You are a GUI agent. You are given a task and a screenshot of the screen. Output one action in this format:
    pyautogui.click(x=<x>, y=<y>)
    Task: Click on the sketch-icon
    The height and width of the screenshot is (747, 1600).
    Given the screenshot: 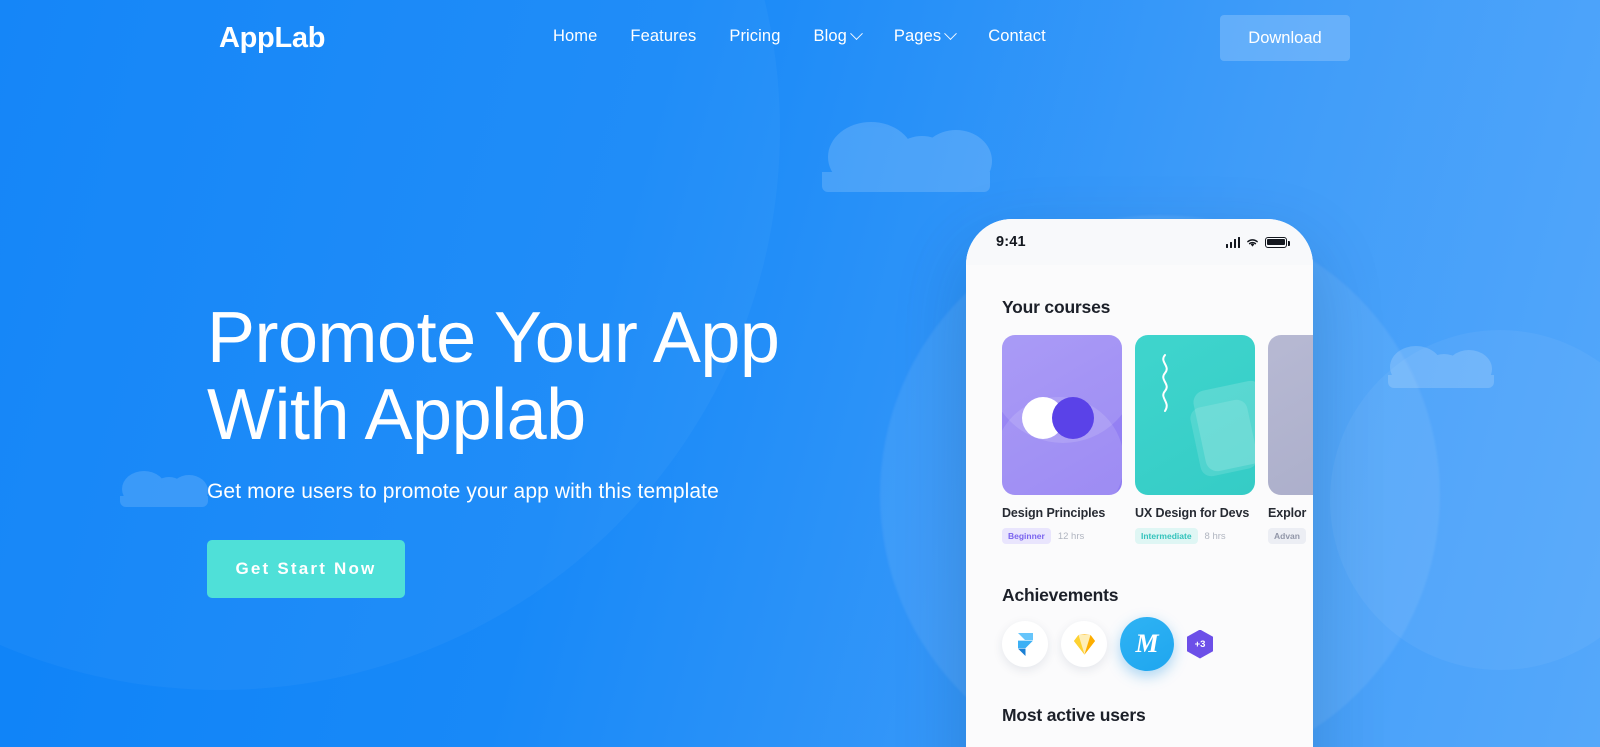 What is the action you would take?
    pyautogui.click(x=1084, y=643)
    